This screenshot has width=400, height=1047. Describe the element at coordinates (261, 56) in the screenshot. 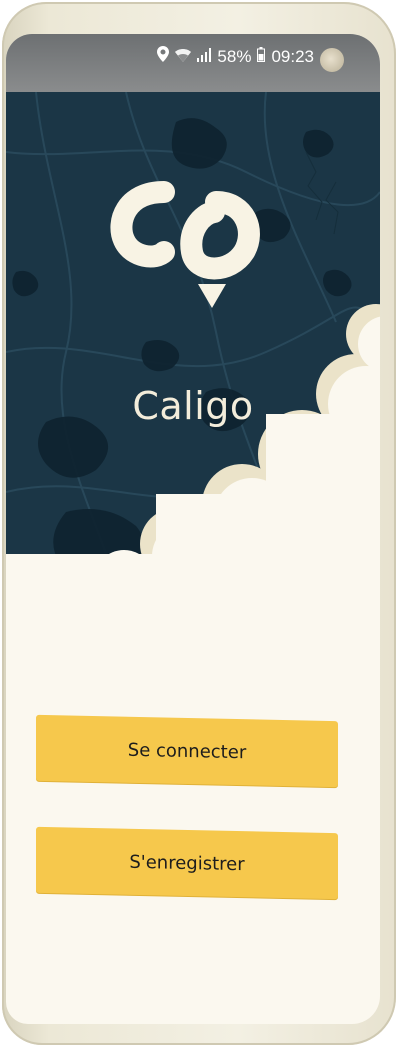

I see `battery-icon` at that location.